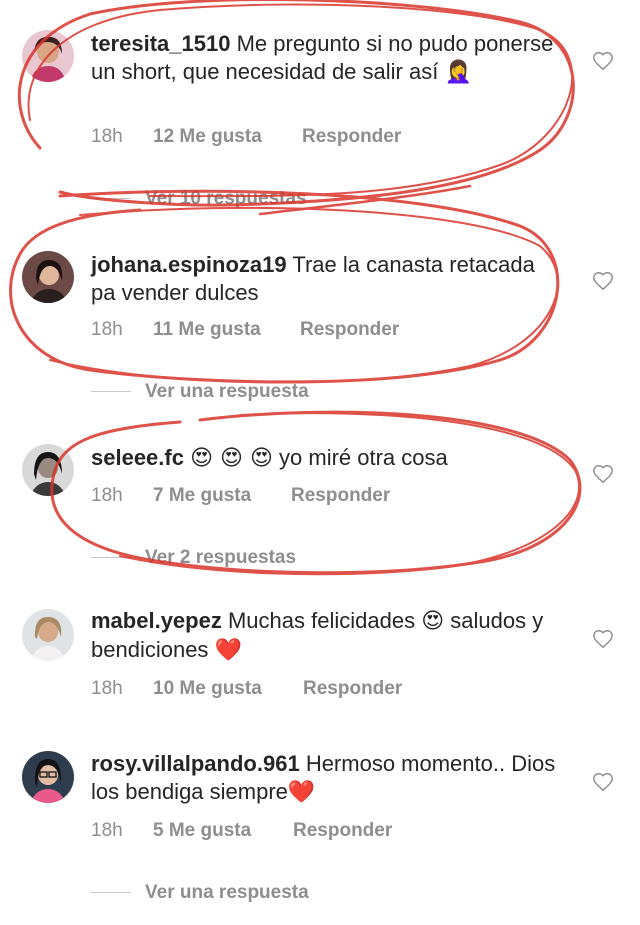  Describe the element at coordinates (207, 137) in the screenshot. I see `likes-count: 12 Me gusta` at that location.